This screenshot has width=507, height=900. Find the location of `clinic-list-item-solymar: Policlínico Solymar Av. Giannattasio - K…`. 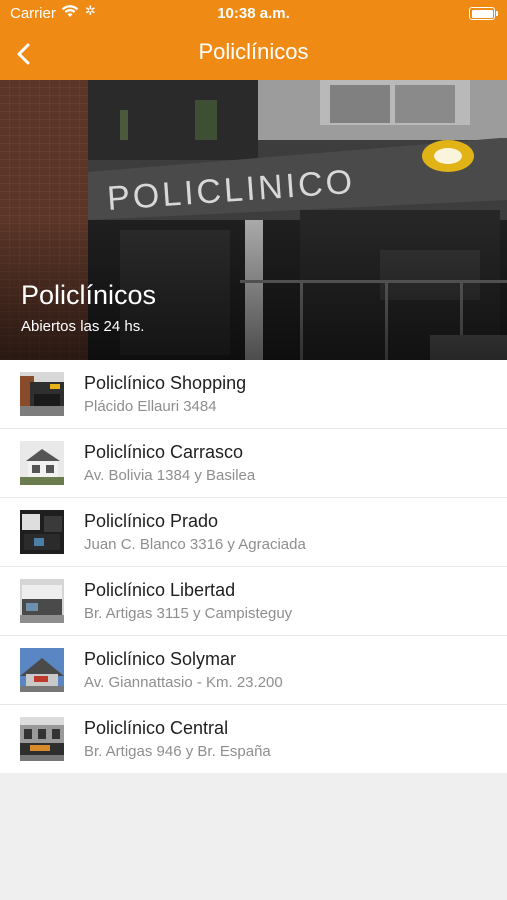

clinic-list-item-solymar: Policlínico Solymar Av. Giannattasio - K… is located at coordinates (253, 670).